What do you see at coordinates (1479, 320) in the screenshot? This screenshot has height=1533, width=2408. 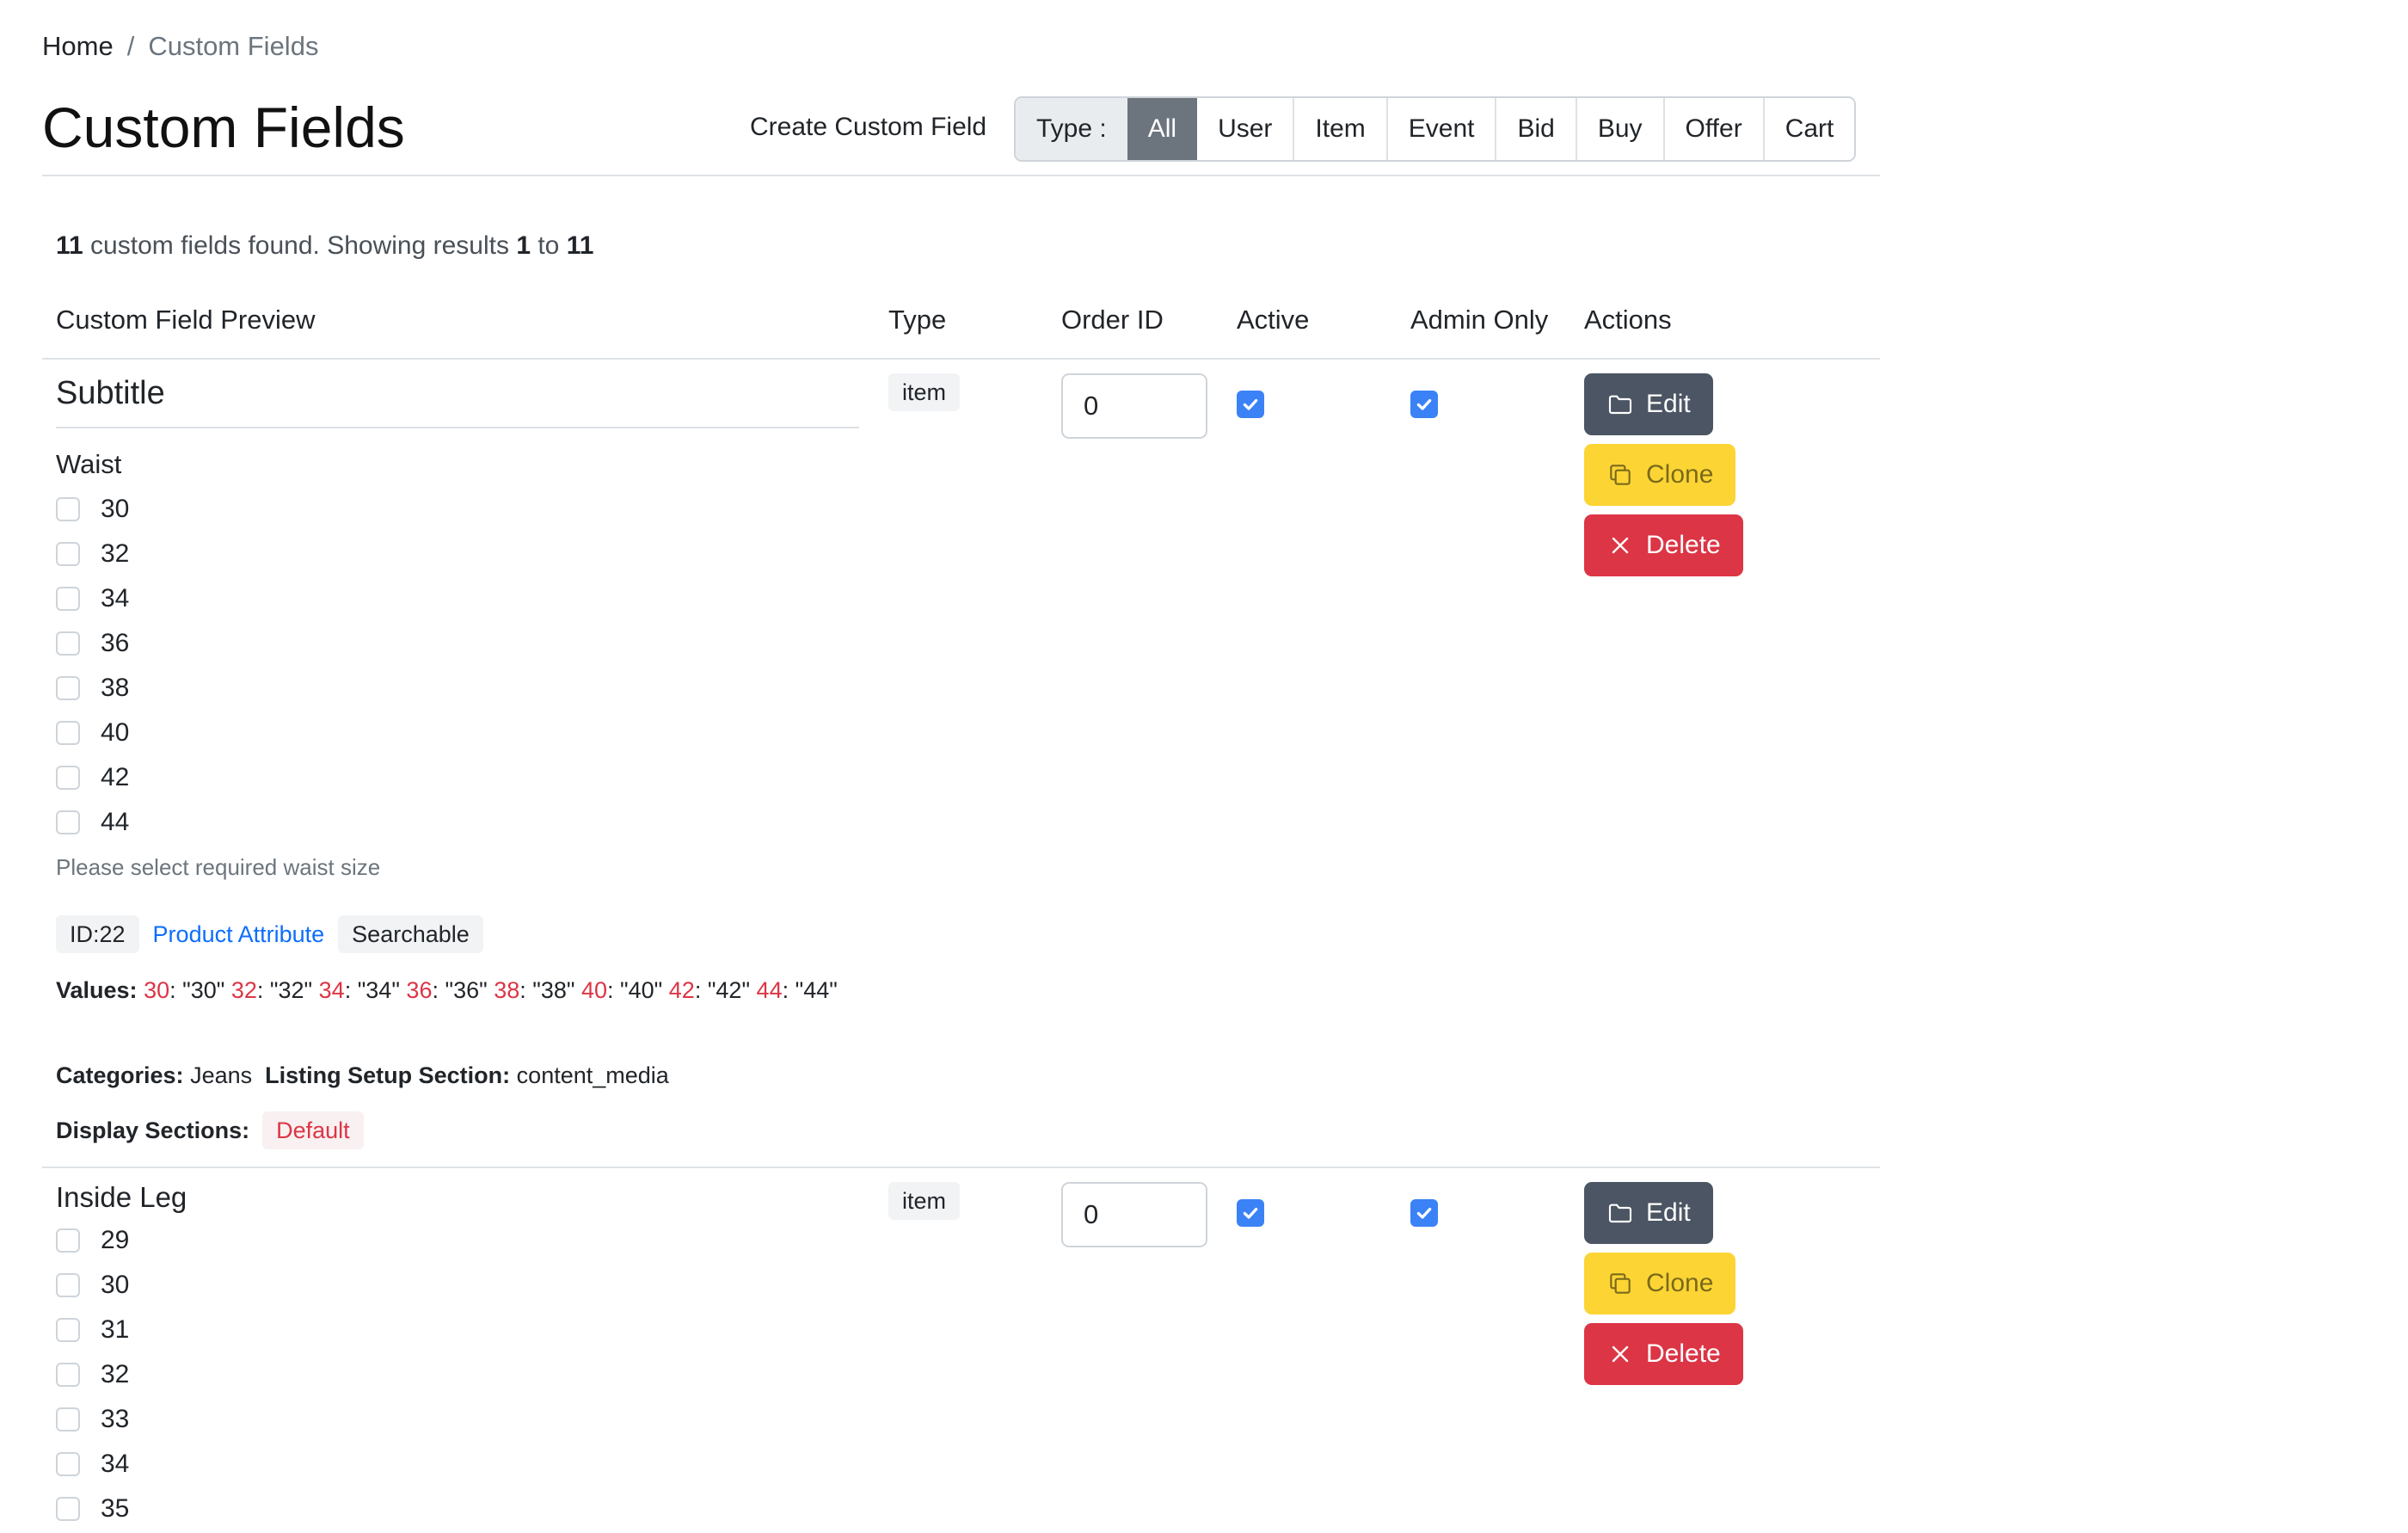 I see `column-header-admin-only: Admin Only` at bounding box center [1479, 320].